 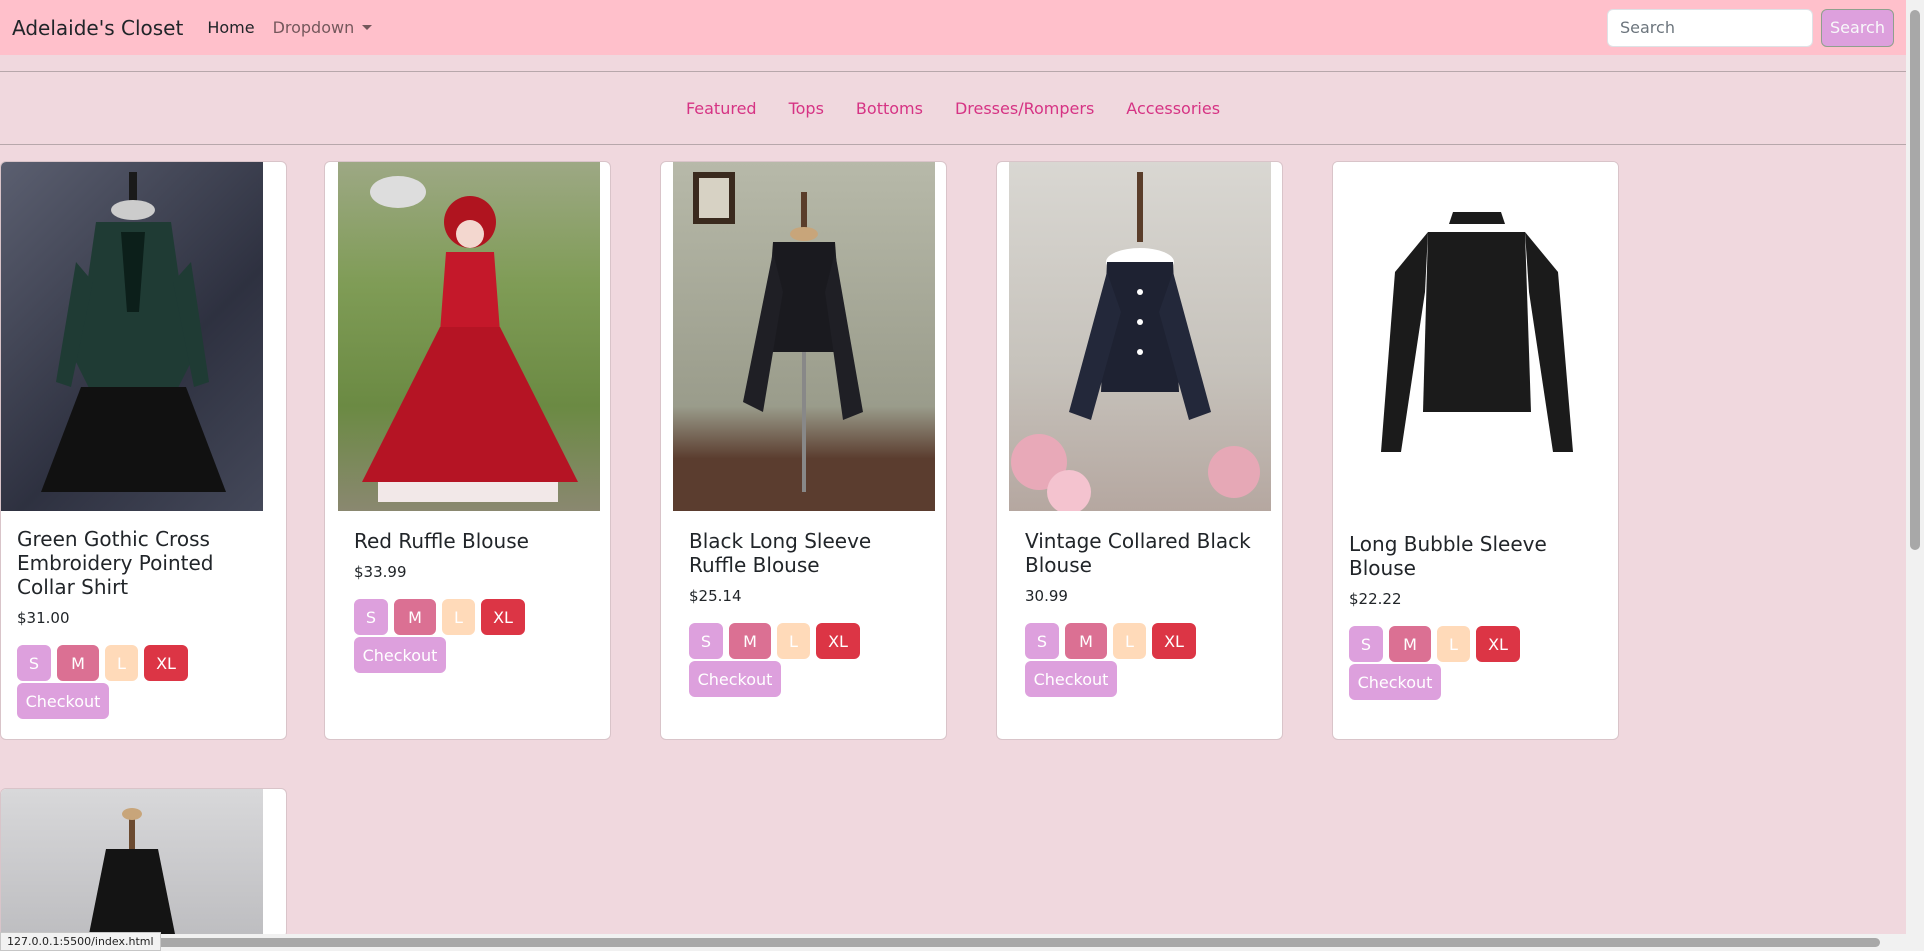 What do you see at coordinates (80, 941) in the screenshot?
I see `status-url-tooltip: 127.0.0.1:5500/index.html` at bounding box center [80, 941].